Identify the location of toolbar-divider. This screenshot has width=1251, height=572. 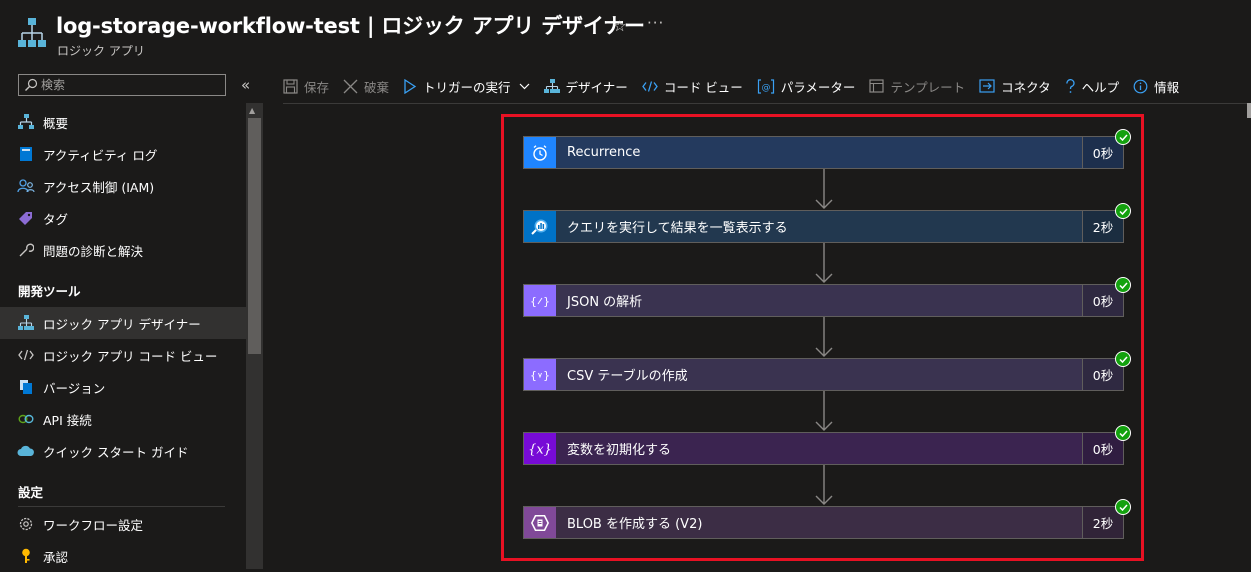
(767, 103).